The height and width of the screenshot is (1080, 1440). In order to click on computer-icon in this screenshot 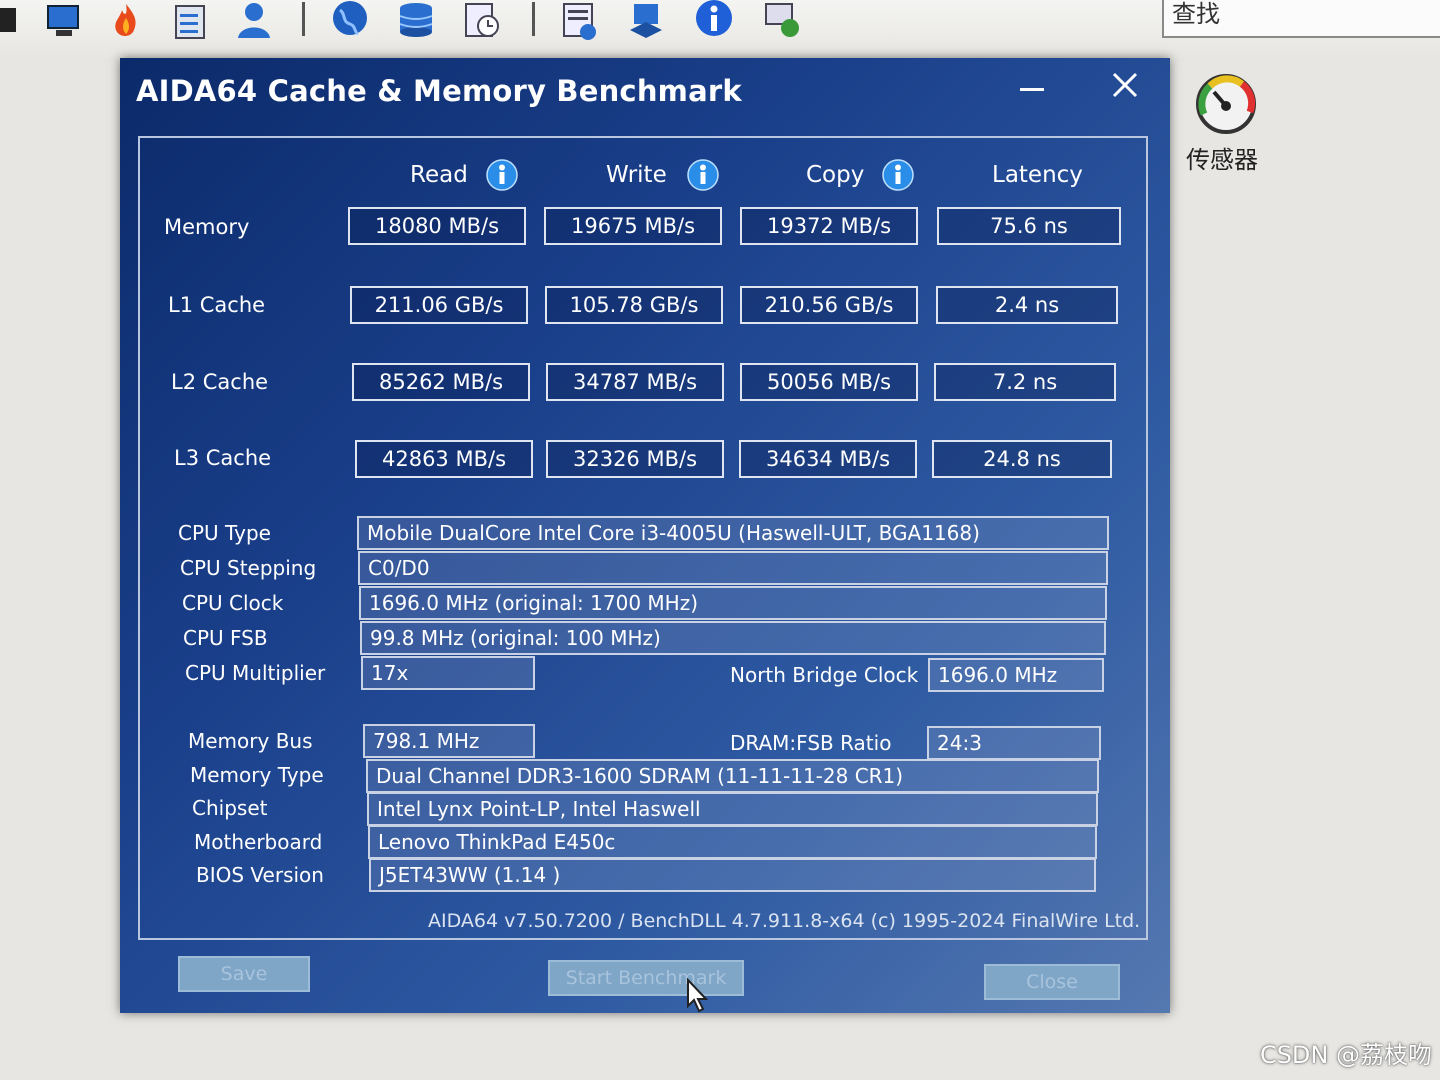, I will do `click(64, 21)`.